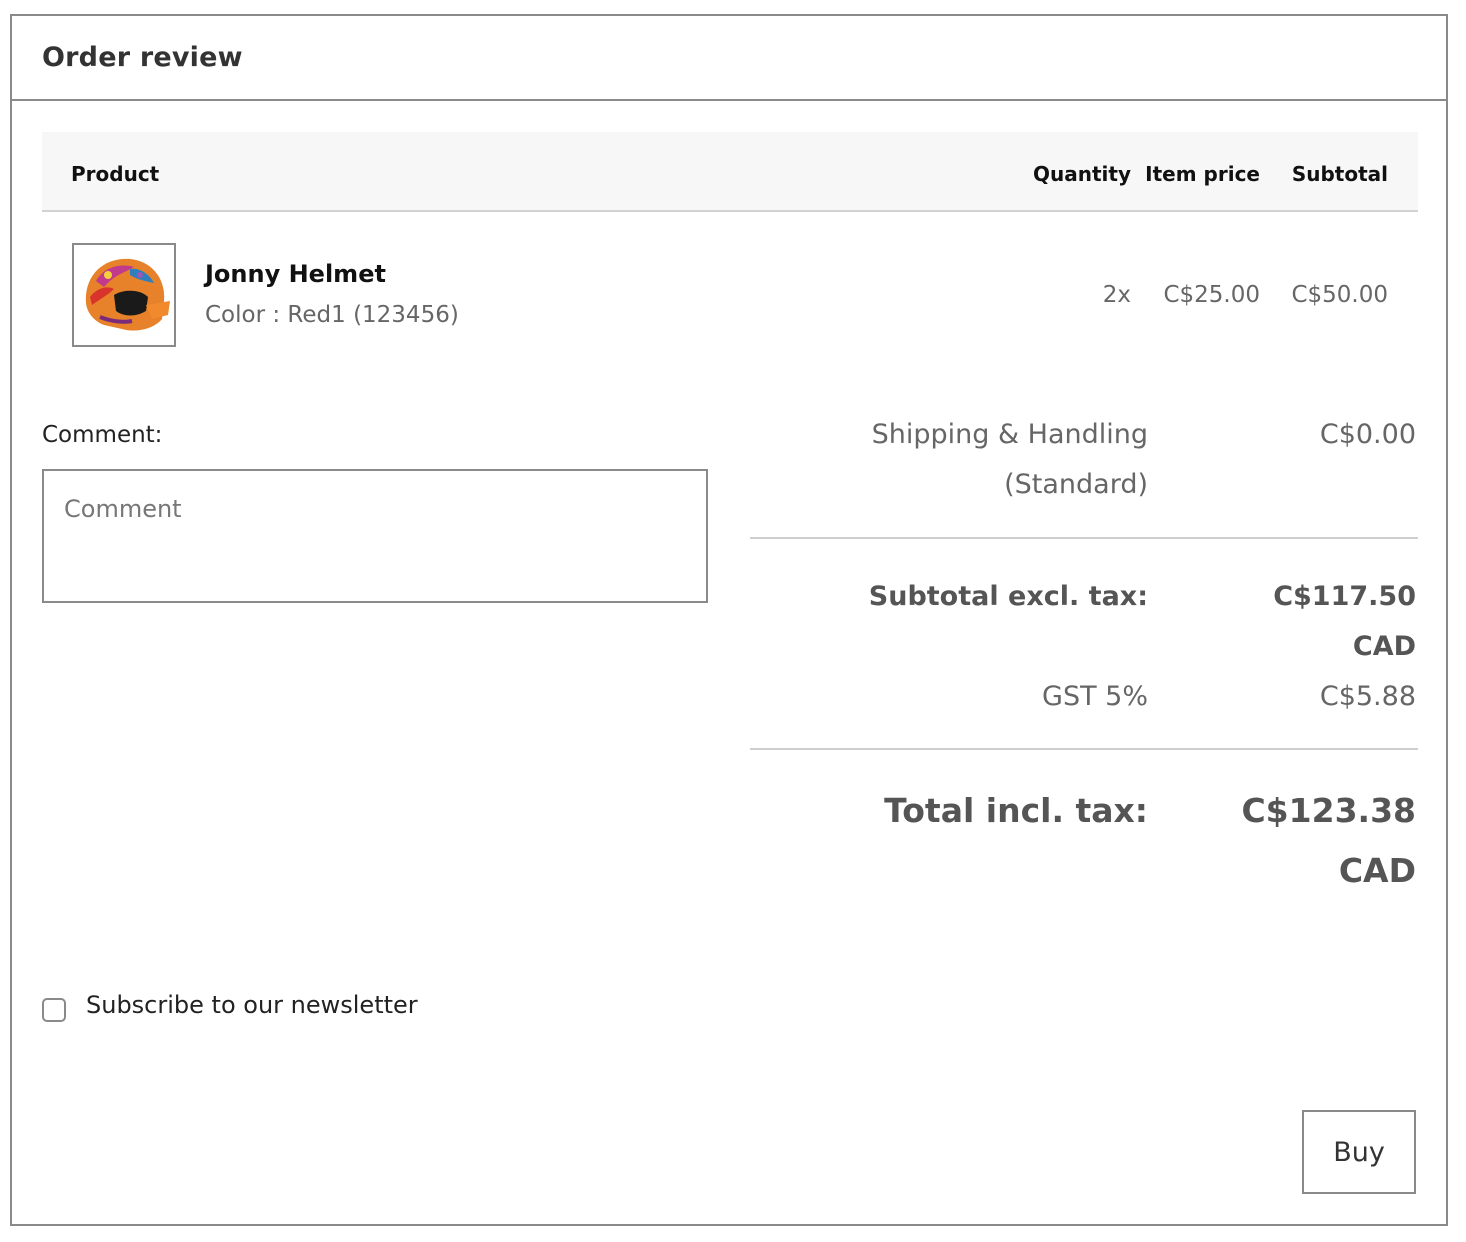  Describe the element at coordinates (142, 57) in the screenshot. I see `panel-title: Order review` at that location.